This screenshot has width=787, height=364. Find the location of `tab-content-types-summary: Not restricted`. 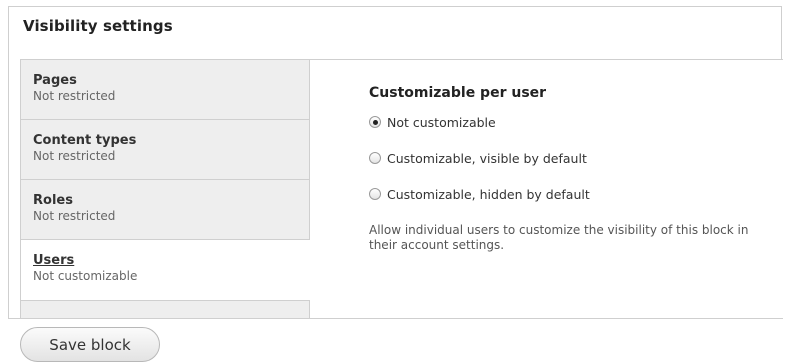

tab-content-types-summary: Not restricted is located at coordinates (74, 156).